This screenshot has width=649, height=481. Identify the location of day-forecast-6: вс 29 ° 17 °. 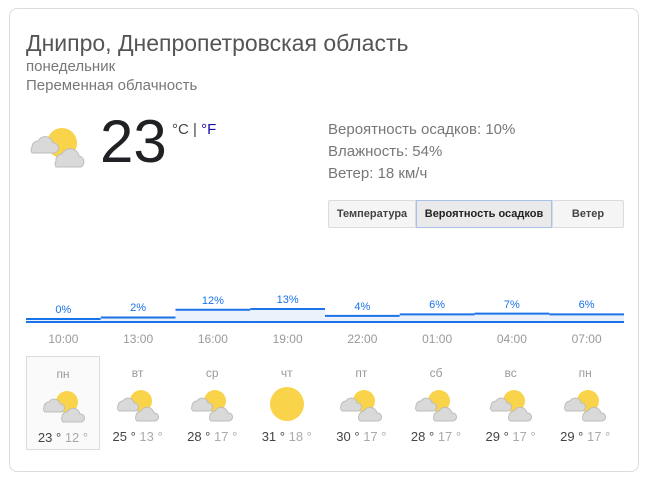
(511, 403).